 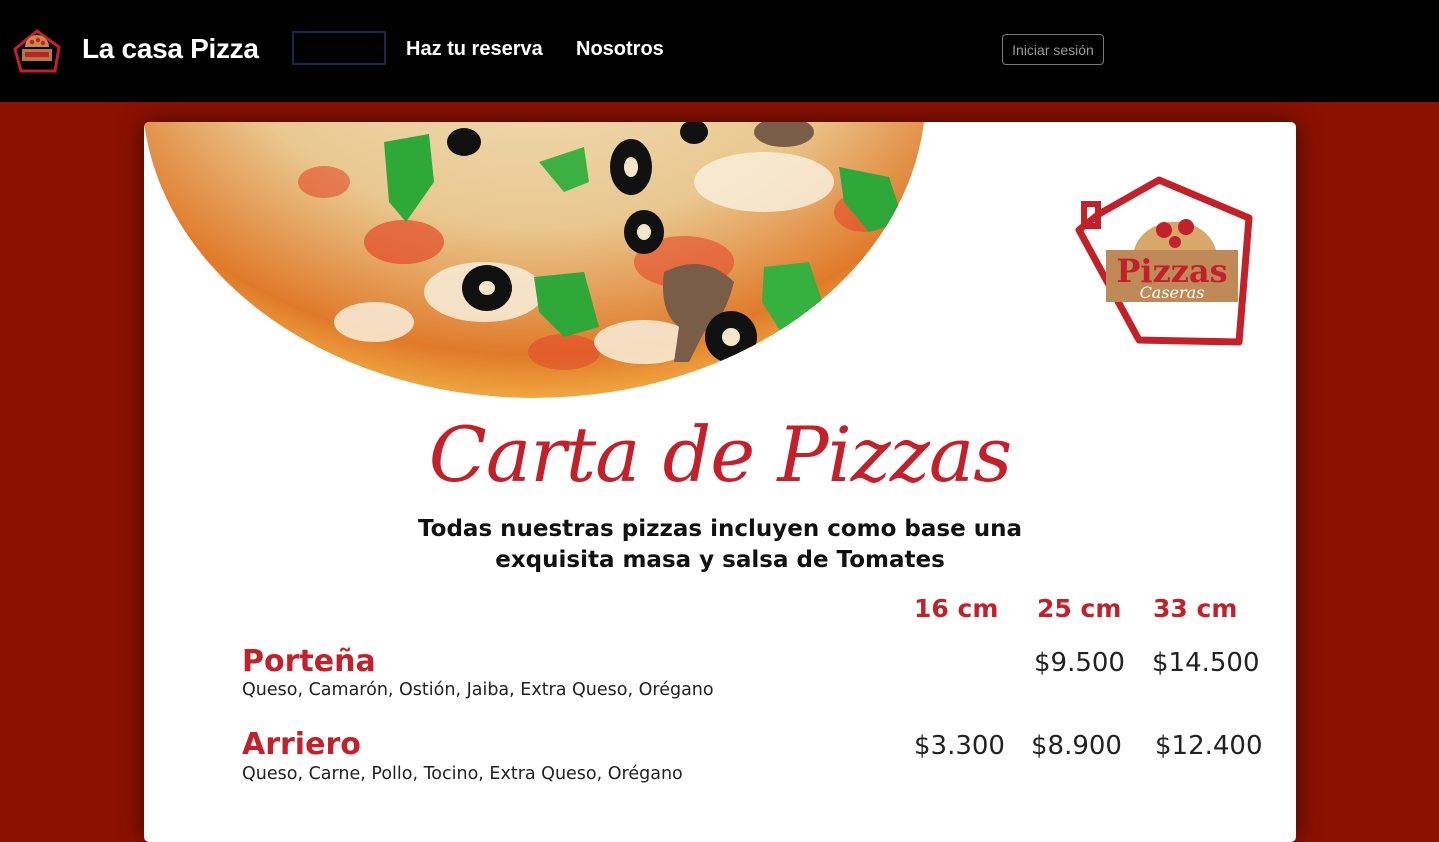 I want to click on pizzas-caseras-logo: Pizzas Caseras, so click(x=1164, y=261).